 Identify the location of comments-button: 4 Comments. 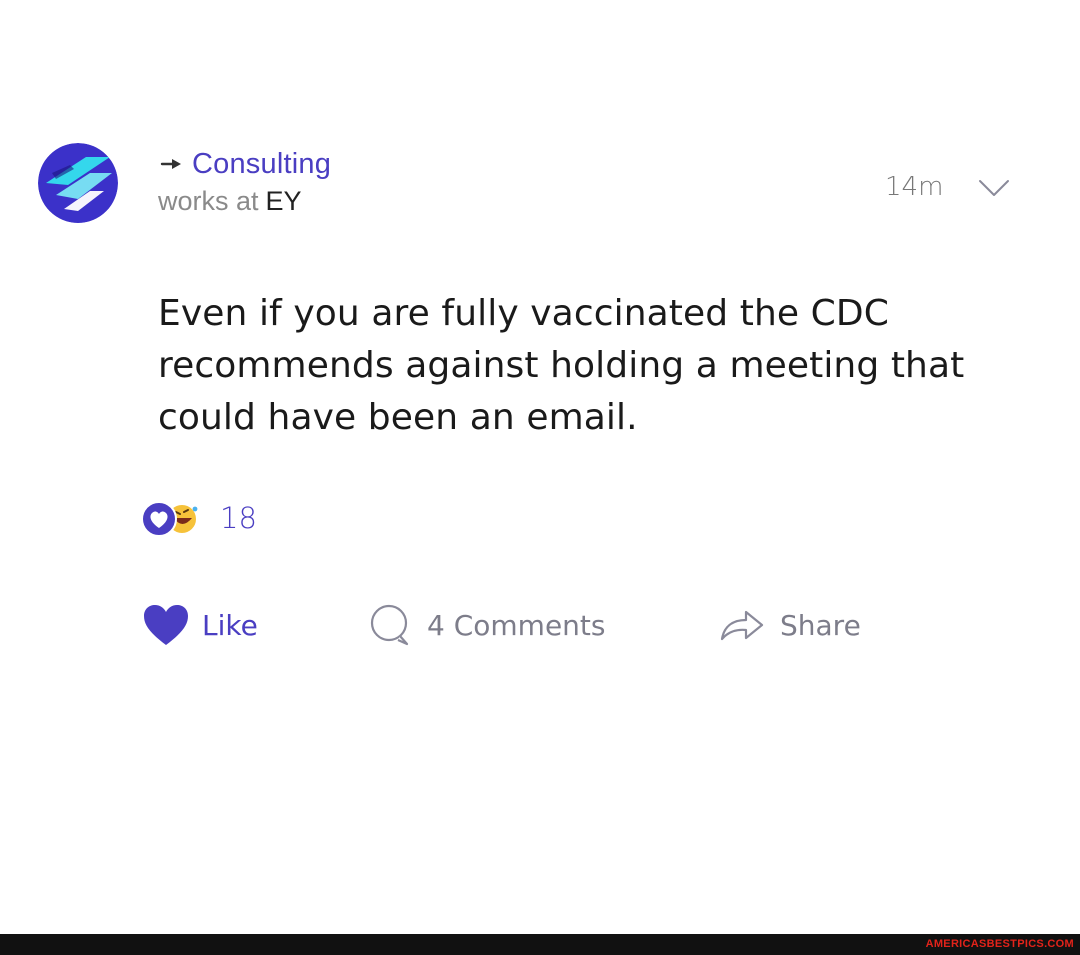
(486, 625).